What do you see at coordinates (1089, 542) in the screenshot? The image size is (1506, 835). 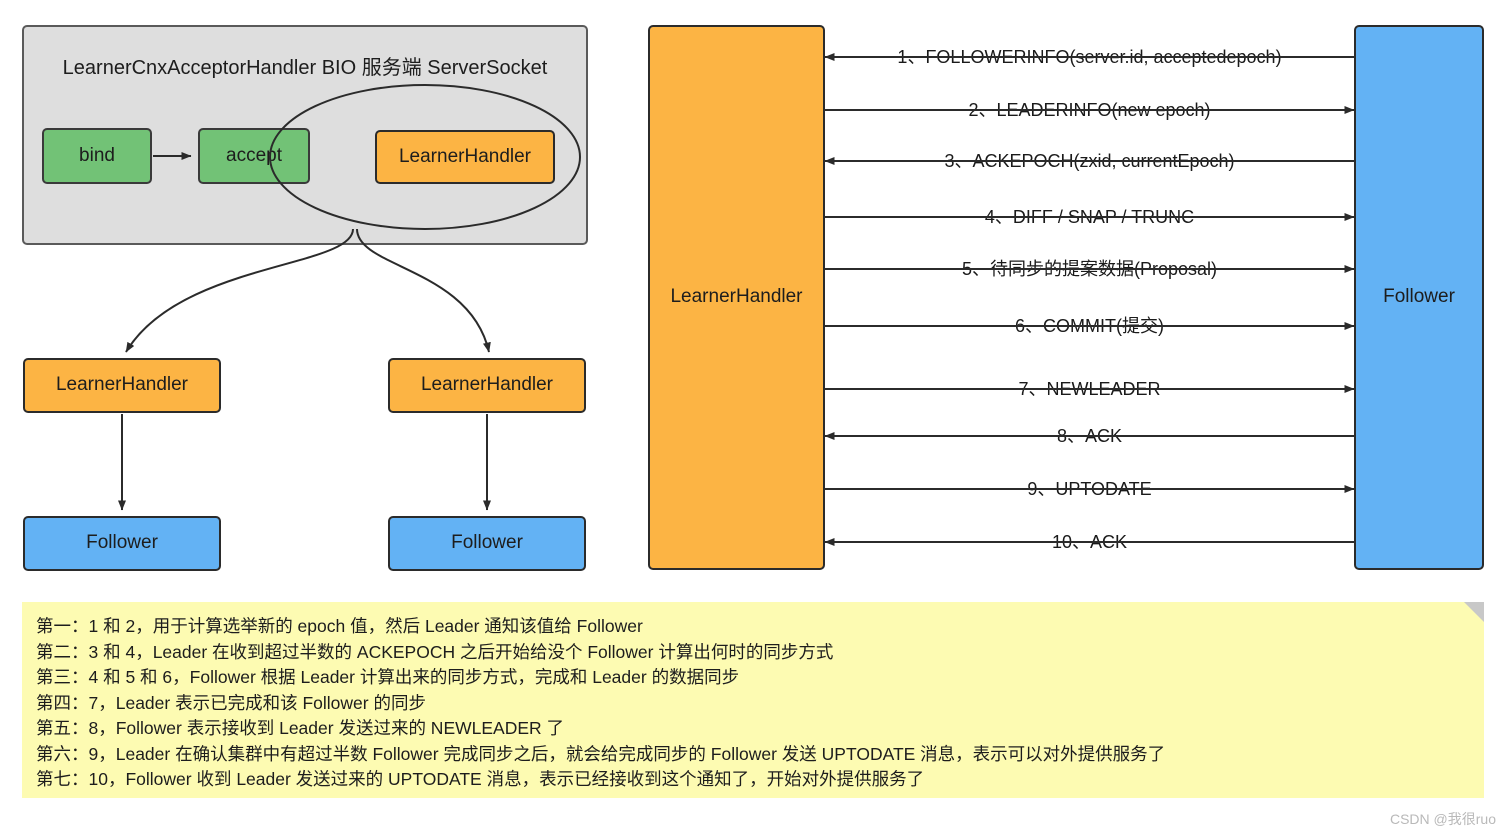 I see `sequence-message-label-10: 10、ACK` at bounding box center [1089, 542].